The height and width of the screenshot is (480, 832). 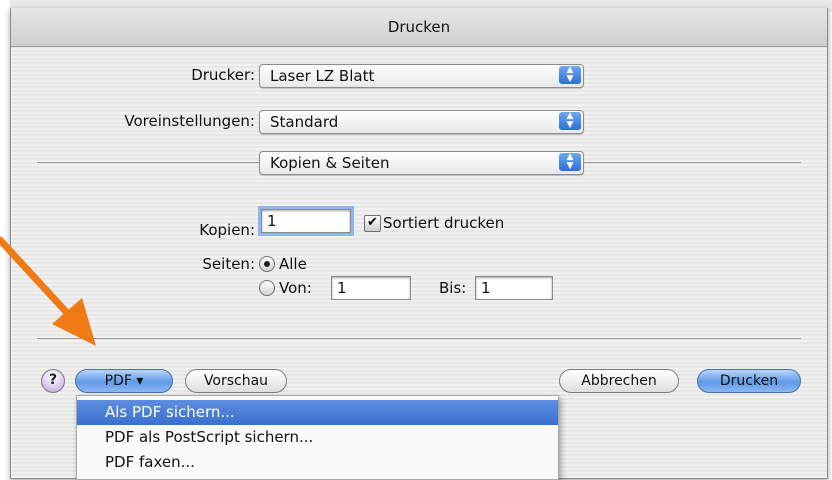 What do you see at coordinates (444, 223) in the screenshot?
I see `collate-label: Sortiert drucken` at bounding box center [444, 223].